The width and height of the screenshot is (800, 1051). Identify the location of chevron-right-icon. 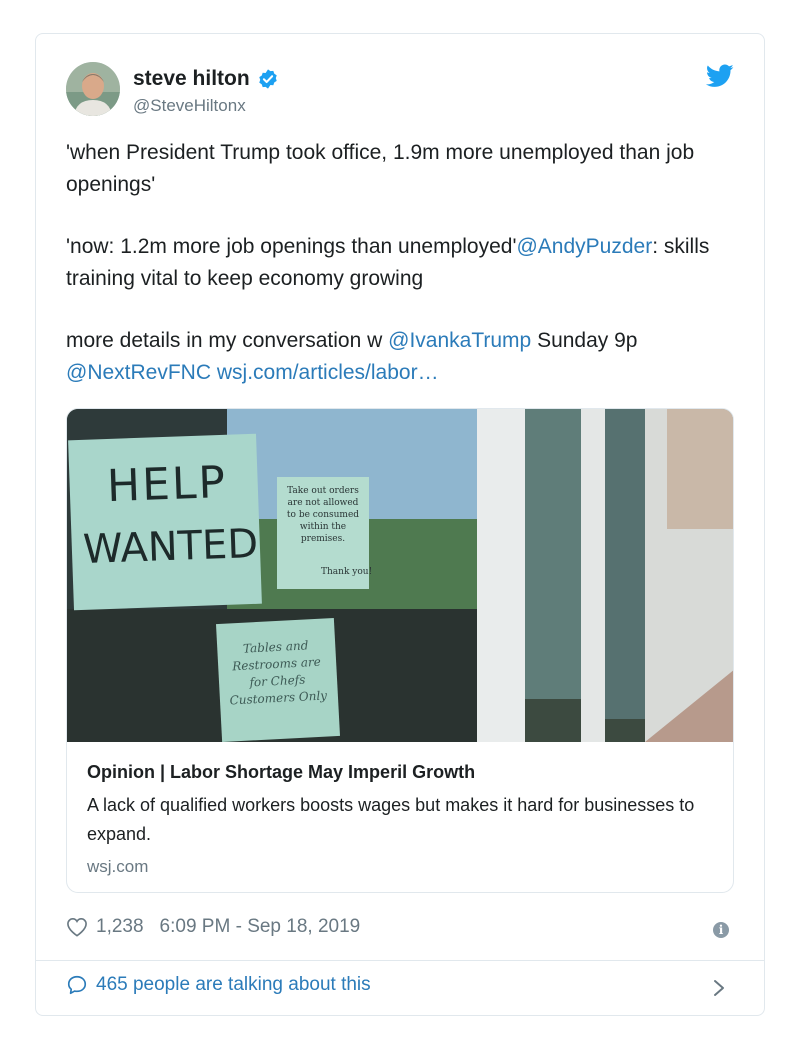
(719, 988).